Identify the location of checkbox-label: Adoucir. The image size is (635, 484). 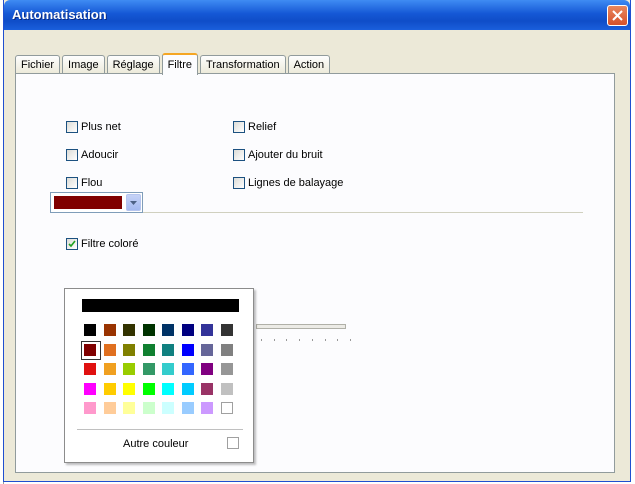
(100, 155).